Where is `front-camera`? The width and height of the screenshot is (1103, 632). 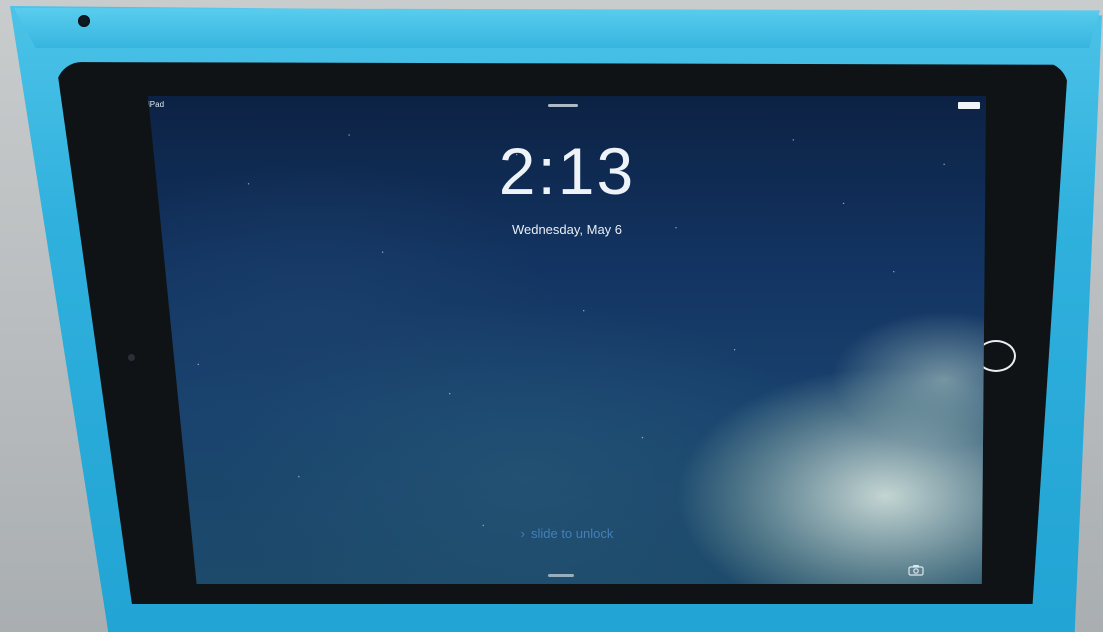
front-camera is located at coordinates (131, 357).